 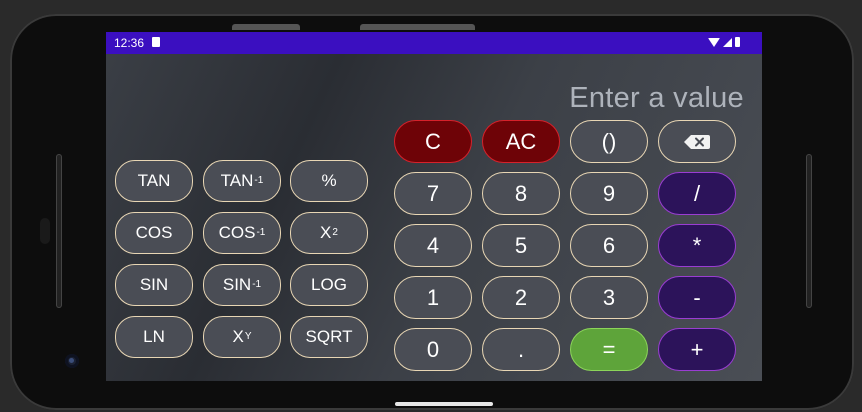 I want to click on sqrt-button: SQRT, so click(x=329, y=337).